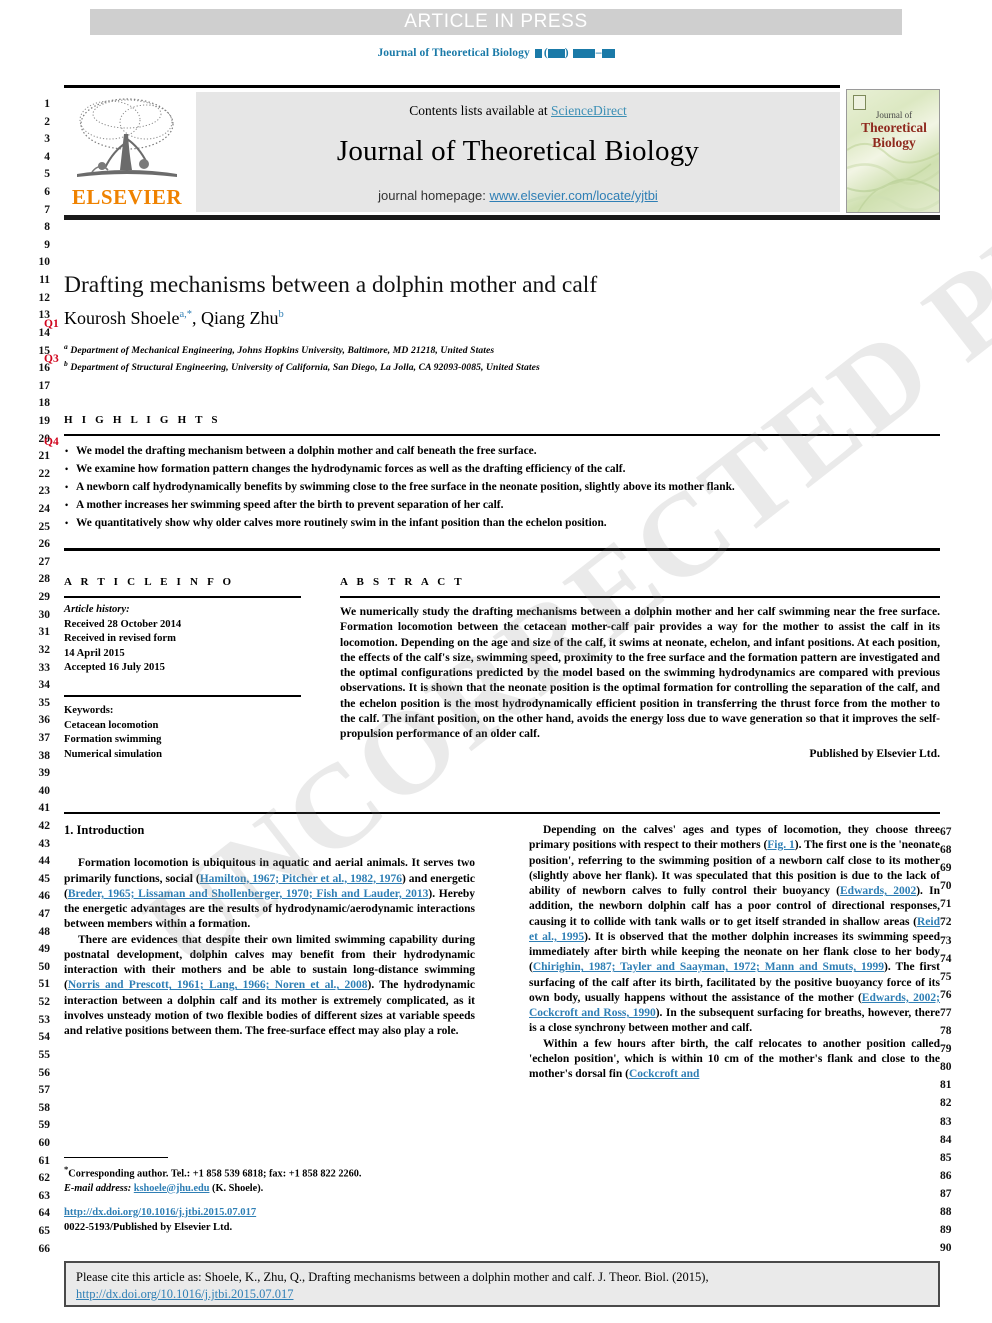 This screenshot has width=992, height=1323. Describe the element at coordinates (573, 195) in the screenshot. I see `journal-homepage-link: www.elsevier.com/locate/yjtbi` at that location.